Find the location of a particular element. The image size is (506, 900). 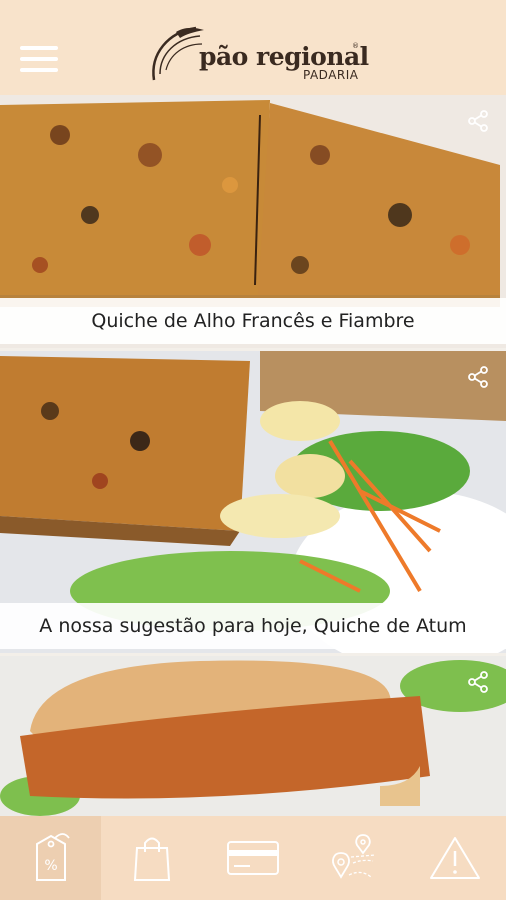

tab-locations is located at coordinates (353, 858).